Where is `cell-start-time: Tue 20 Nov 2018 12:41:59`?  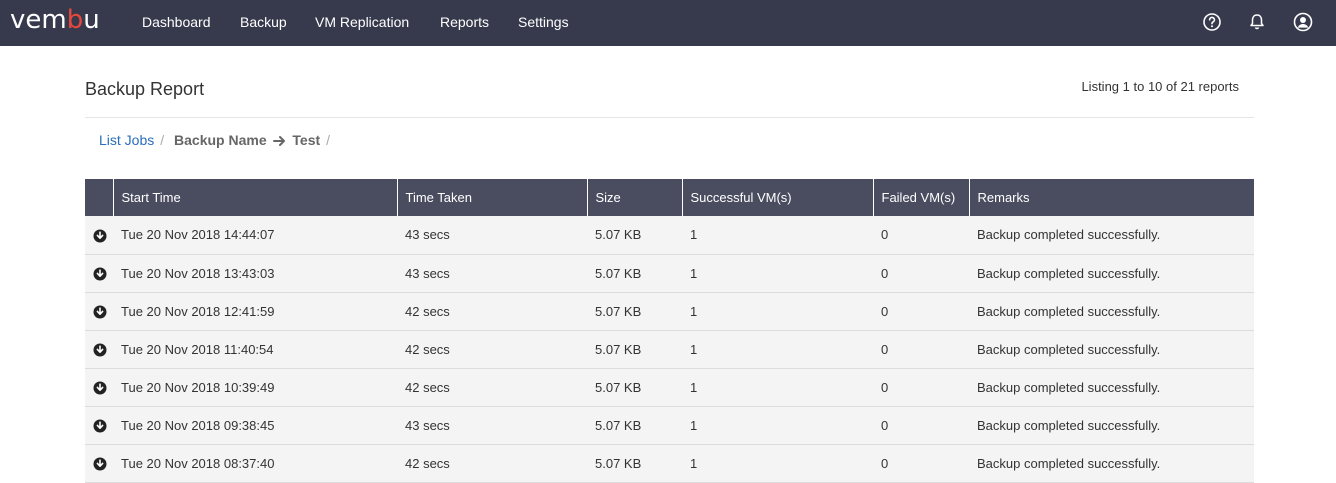
cell-start-time: Tue 20 Nov 2018 12:41:59 is located at coordinates (255, 311).